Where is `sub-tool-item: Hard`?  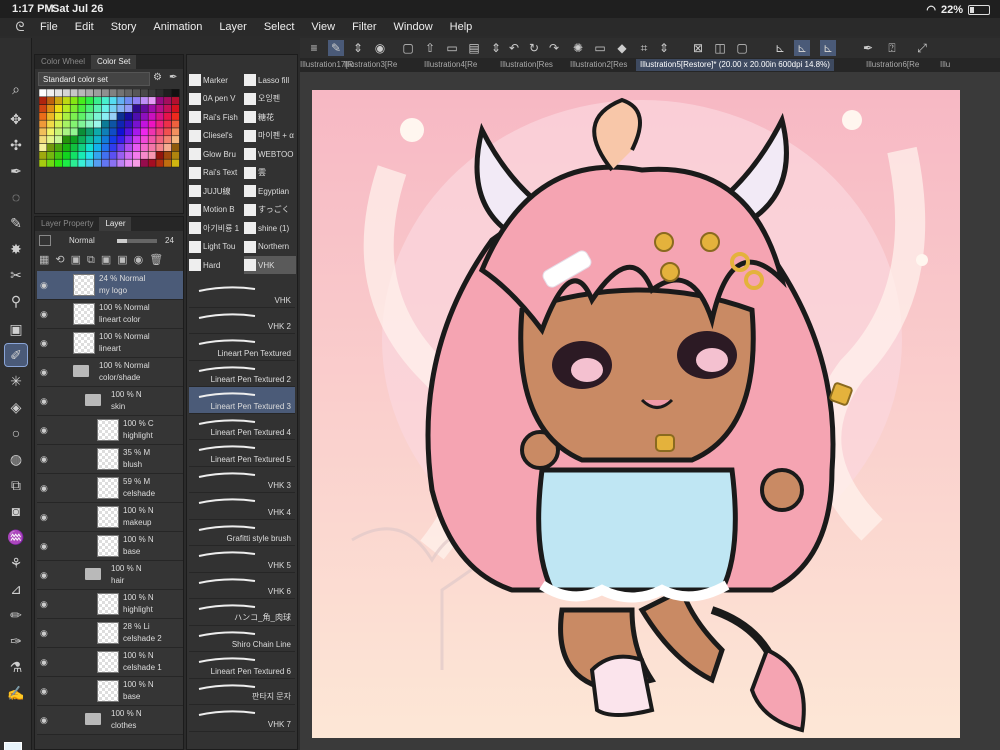 sub-tool-item: Hard is located at coordinates (215, 265).